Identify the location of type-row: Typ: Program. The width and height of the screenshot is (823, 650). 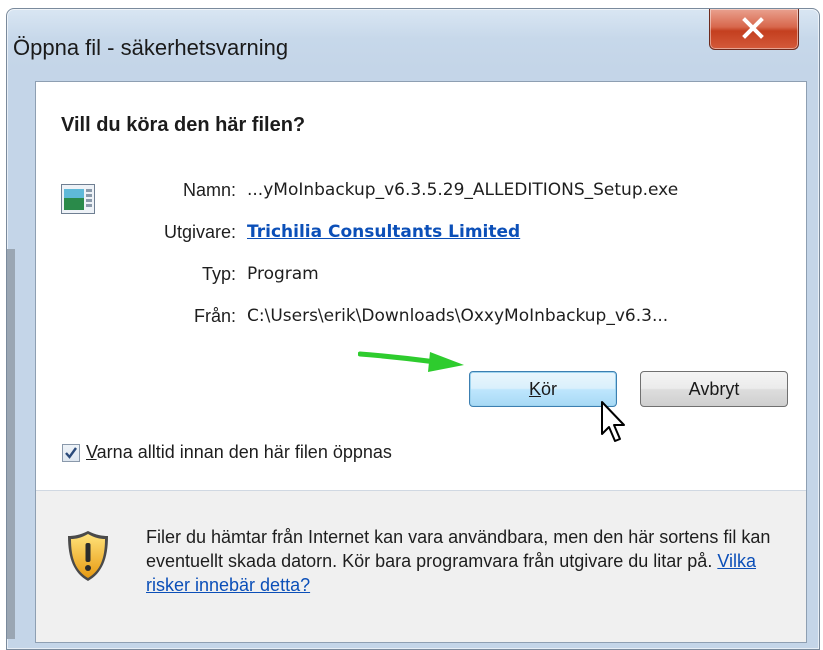
(421, 277).